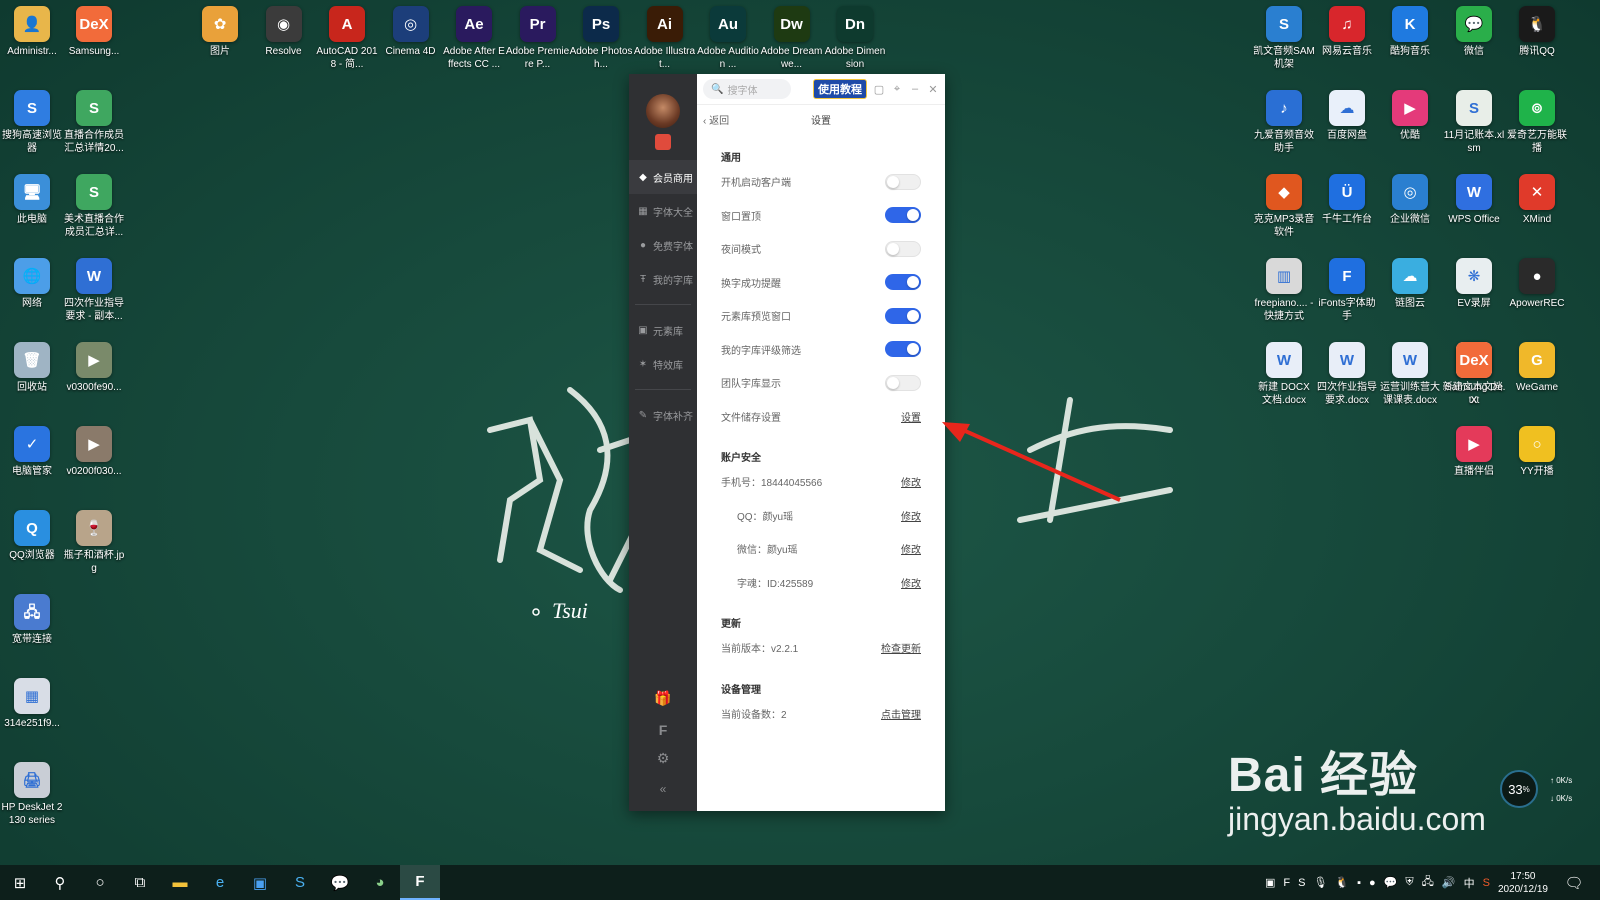 This screenshot has width=1600, height=900. What do you see at coordinates (284, 32) in the screenshot?
I see `desktop-icon: ◉ Resolve` at bounding box center [284, 32].